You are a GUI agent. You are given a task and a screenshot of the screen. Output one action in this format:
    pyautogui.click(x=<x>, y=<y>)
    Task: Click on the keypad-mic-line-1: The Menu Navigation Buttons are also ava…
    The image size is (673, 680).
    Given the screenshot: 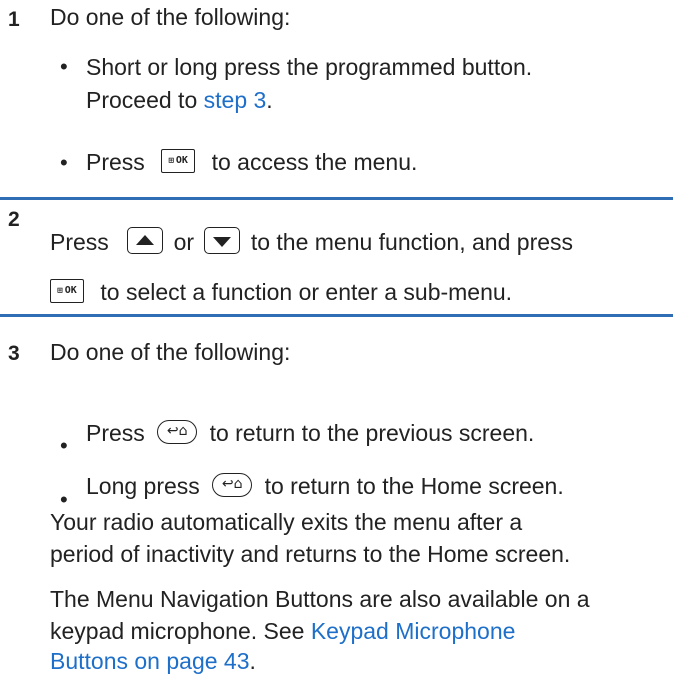 What is the action you would take?
    pyautogui.click(x=320, y=599)
    